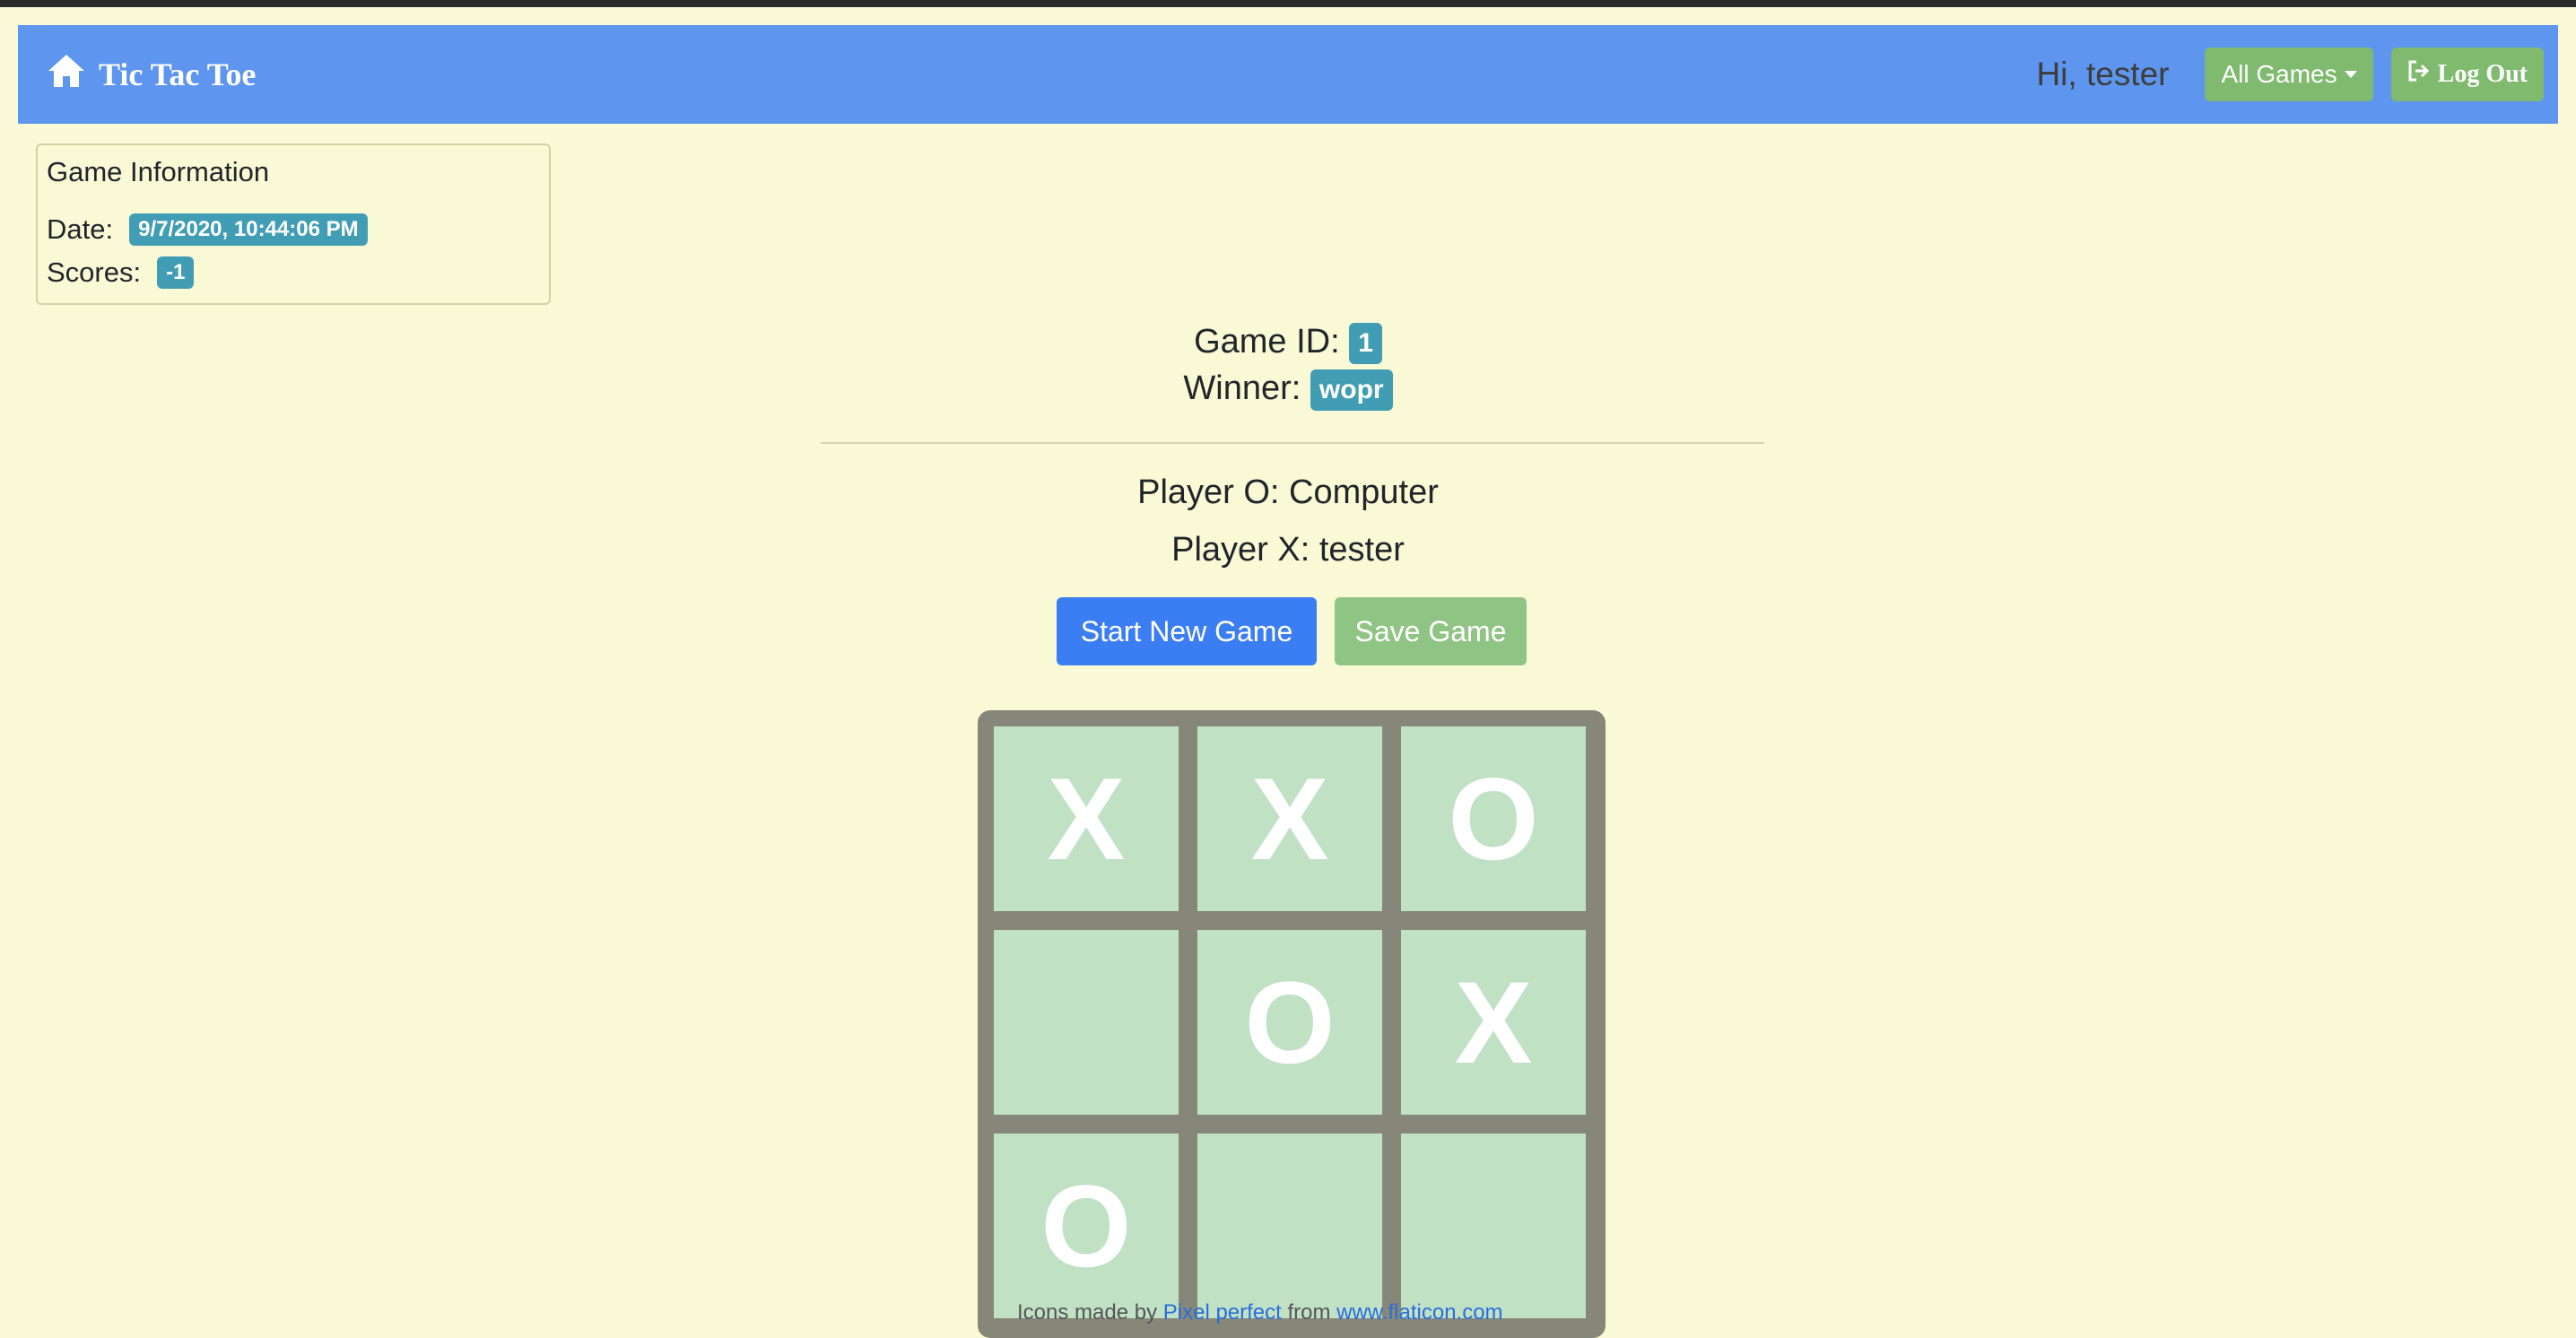 The width and height of the screenshot is (2576, 1338). What do you see at coordinates (1292, 443) in the screenshot?
I see `divider` at bounding box center [1292, 443].